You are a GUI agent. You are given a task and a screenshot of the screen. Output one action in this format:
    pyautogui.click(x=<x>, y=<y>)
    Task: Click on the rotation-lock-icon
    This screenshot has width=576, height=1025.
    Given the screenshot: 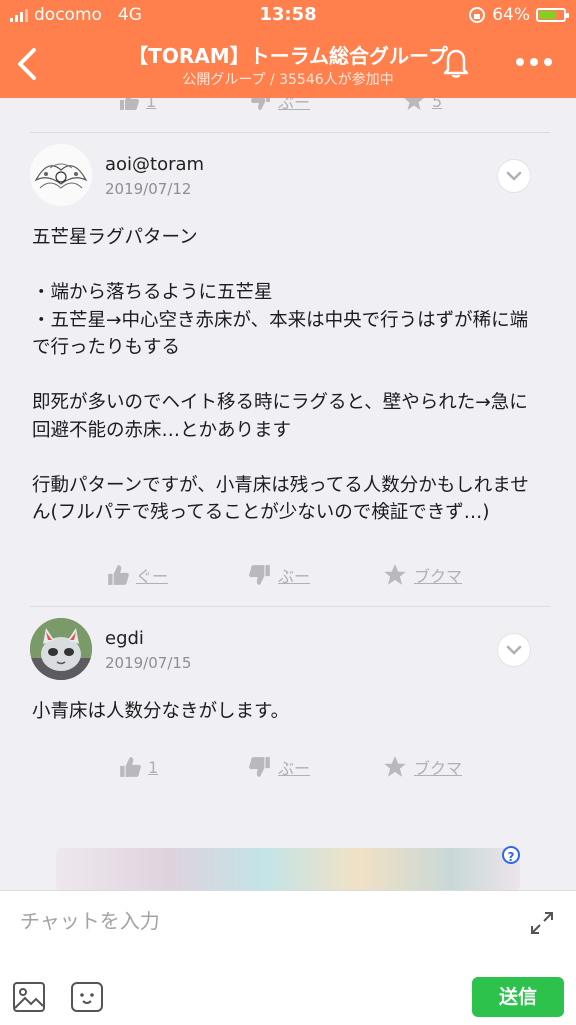 What is the action you would take?
    pyautogui.click(x=477, y=15)
    